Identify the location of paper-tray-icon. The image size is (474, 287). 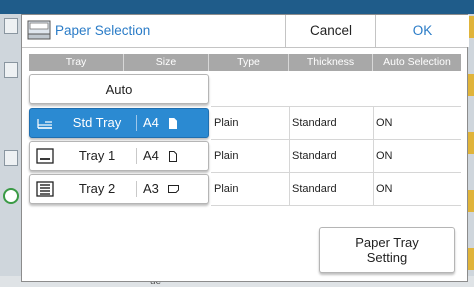
(39, 30).